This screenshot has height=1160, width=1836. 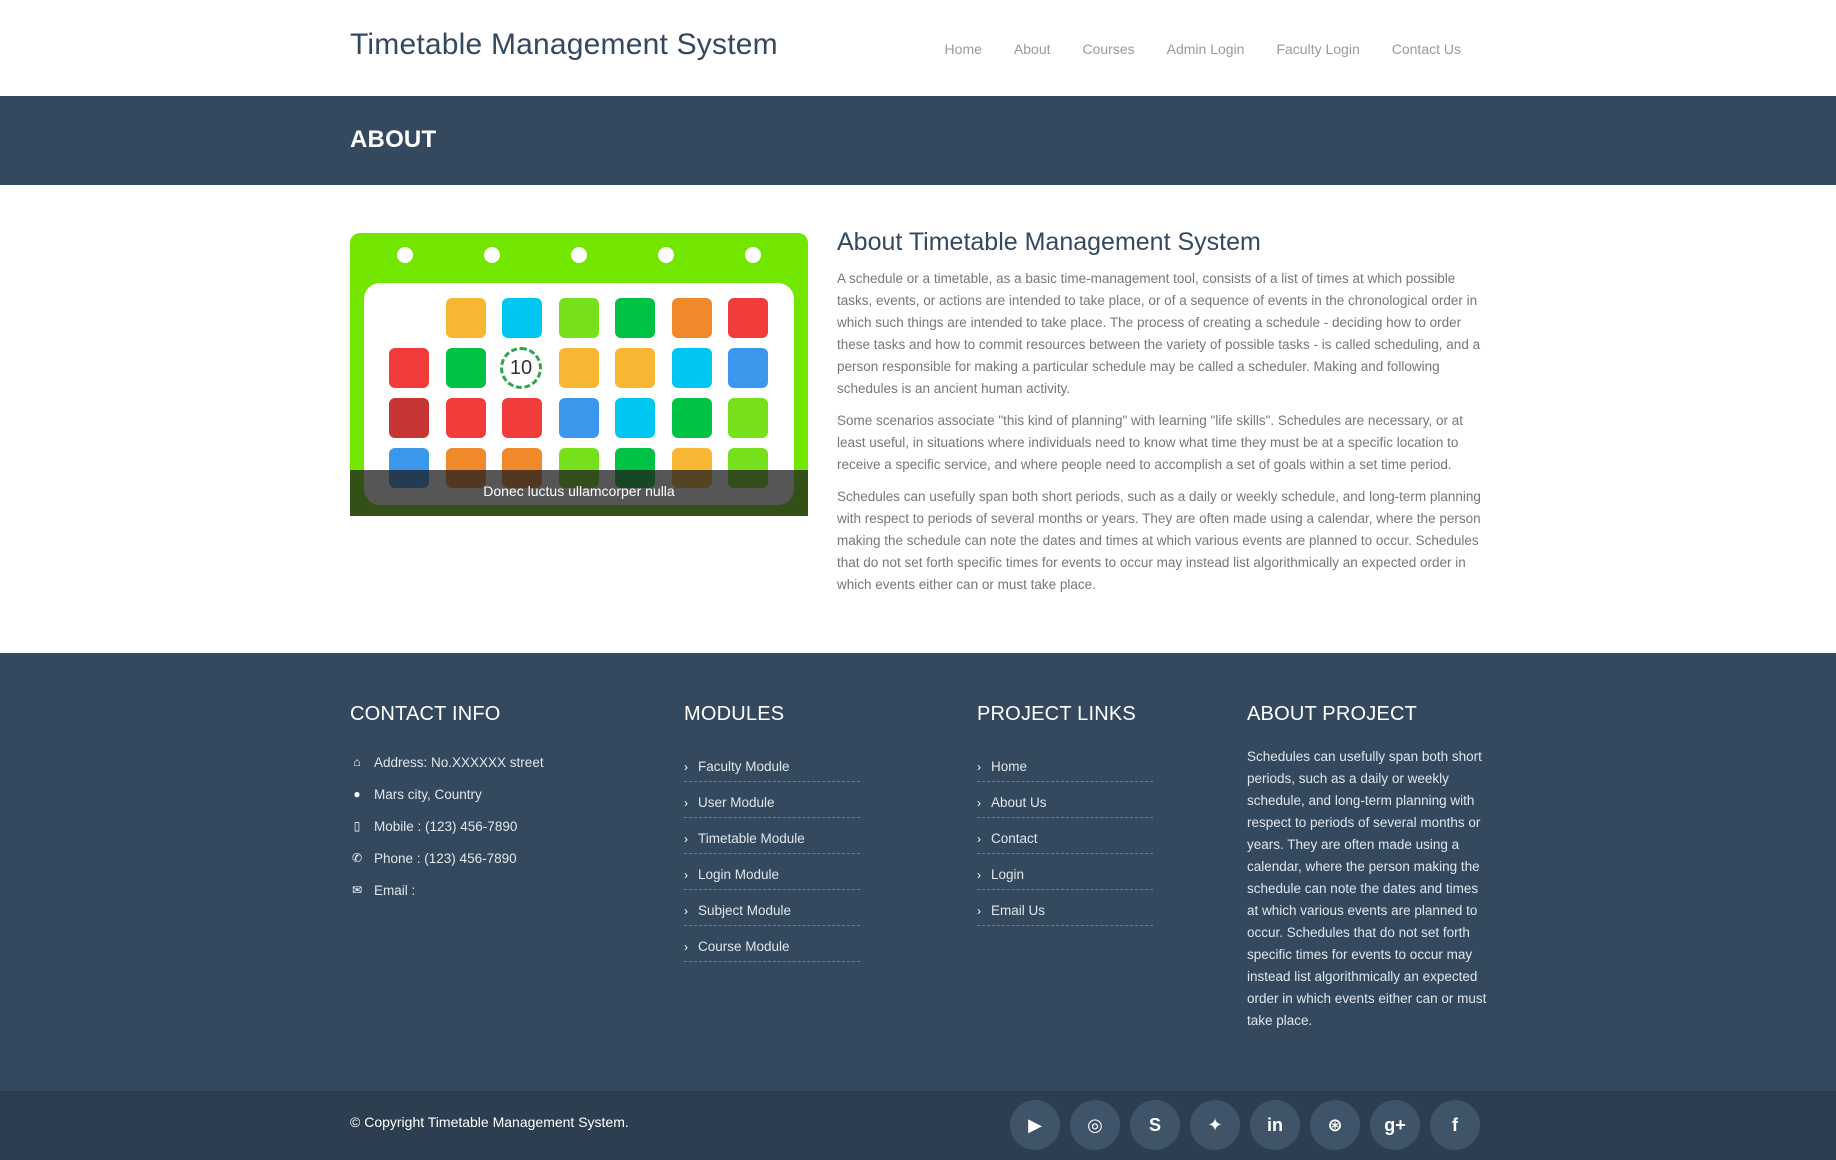 What do you see at coordinates (1019, 802) in the screenshot?
I see `footer-link-label: About Us` at bounding box center [1019, 802].